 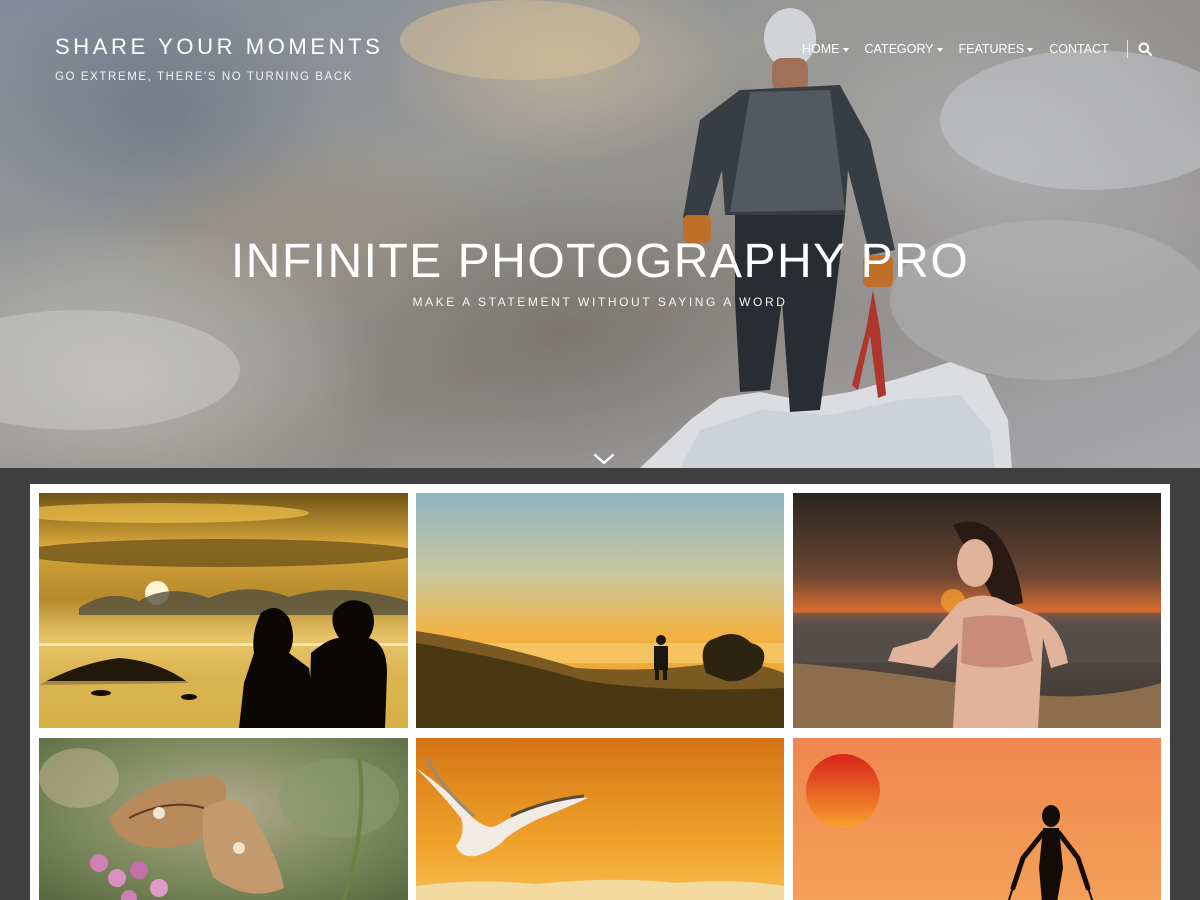 What do you see at coordinates (223, 819) in the screenshot?
I see `gallery-photo-butterfly` at bounding box center [223, 819].